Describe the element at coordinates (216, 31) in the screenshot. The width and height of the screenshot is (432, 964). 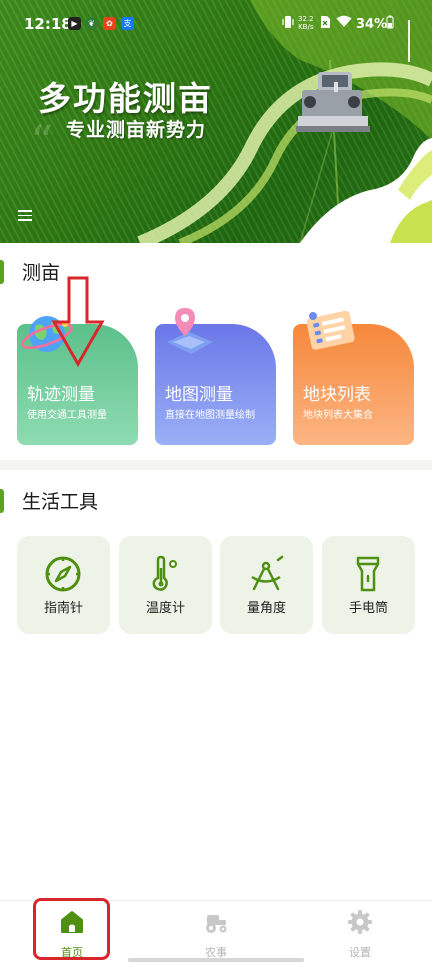
I see `status-bar: 12:18 ▶ ❦ ✿ 支 32.2 KB/s 34%` at that location.